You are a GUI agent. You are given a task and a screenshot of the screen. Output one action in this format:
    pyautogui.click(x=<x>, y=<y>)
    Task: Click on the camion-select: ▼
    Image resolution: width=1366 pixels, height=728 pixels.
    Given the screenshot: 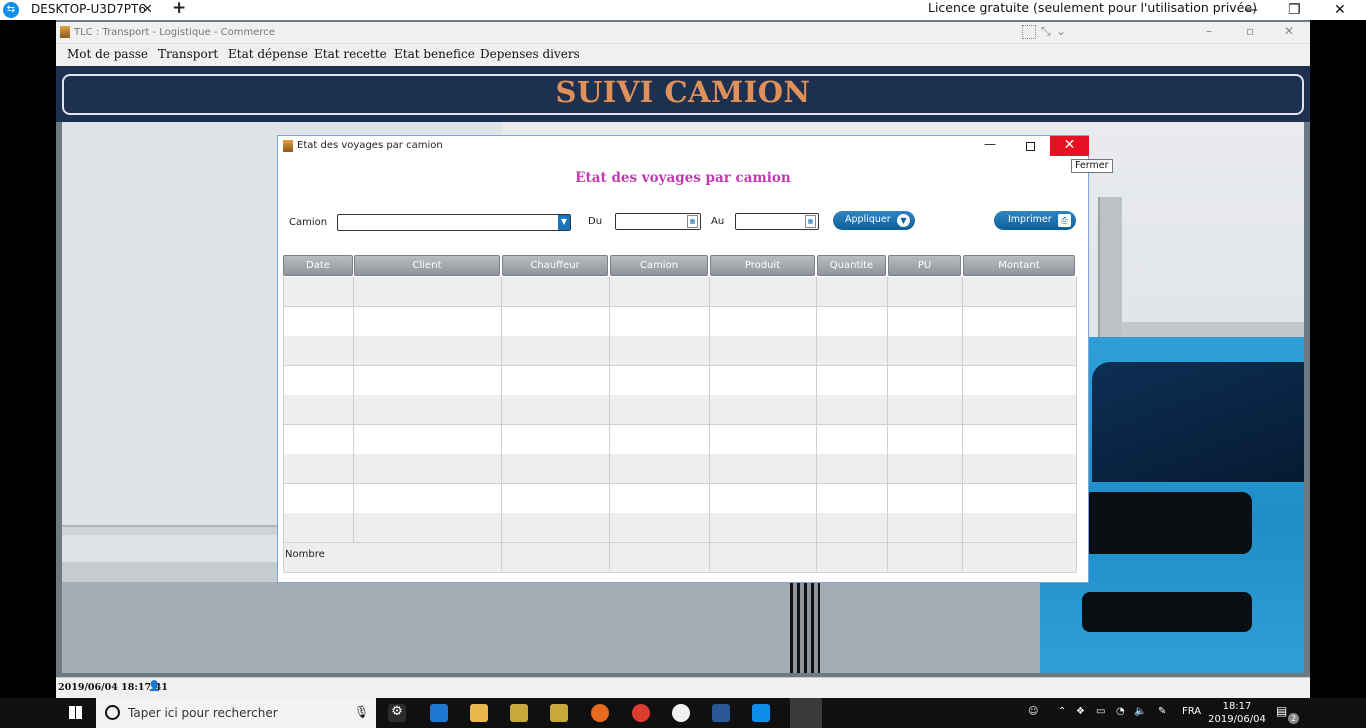 What is the action you would take?
    pyautogui.click(x=454, y=222)
    